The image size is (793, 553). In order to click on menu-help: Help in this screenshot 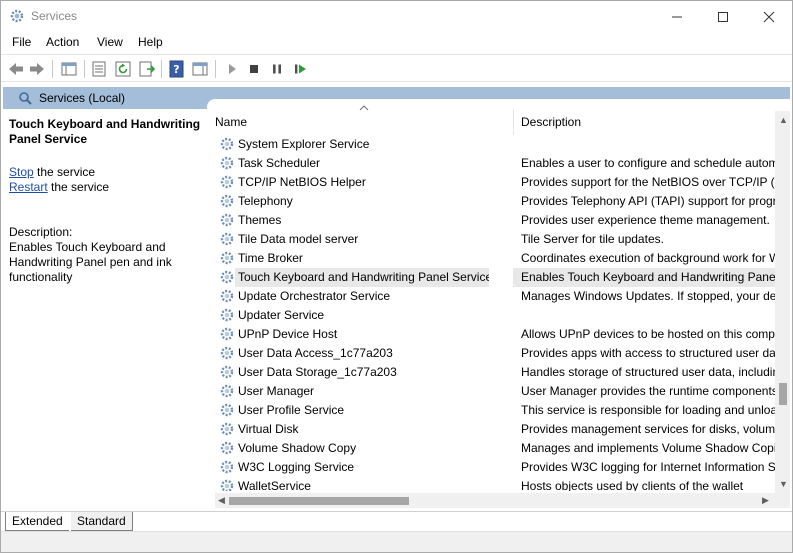, I will do `click(150, 42)`.